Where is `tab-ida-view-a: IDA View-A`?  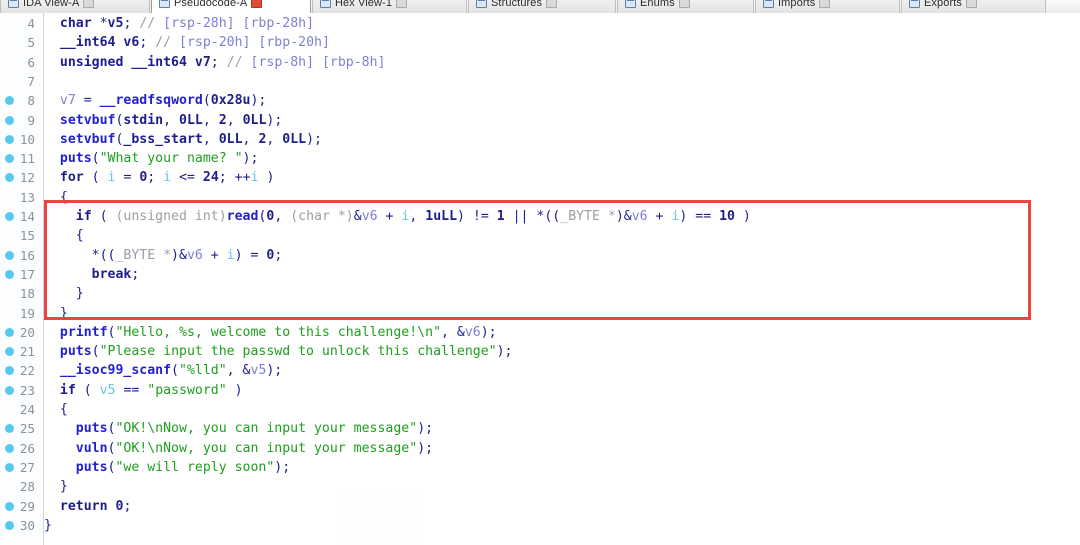
tab-ida-view-a: IDA View-A is located at coordinates (75, 6).